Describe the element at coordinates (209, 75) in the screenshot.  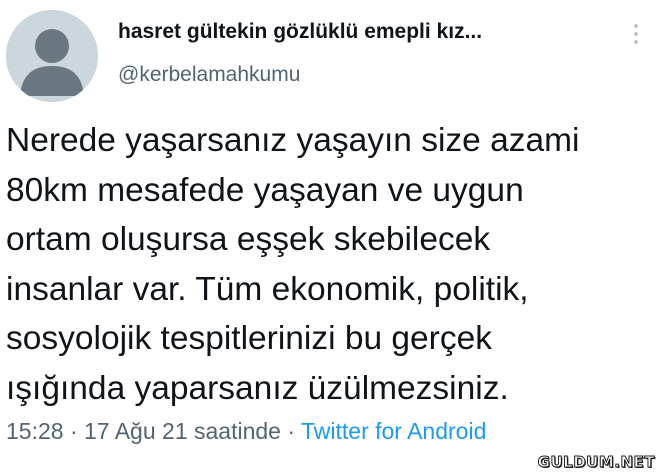
I see `author-handle: @kerbelamahkumu` at that location.